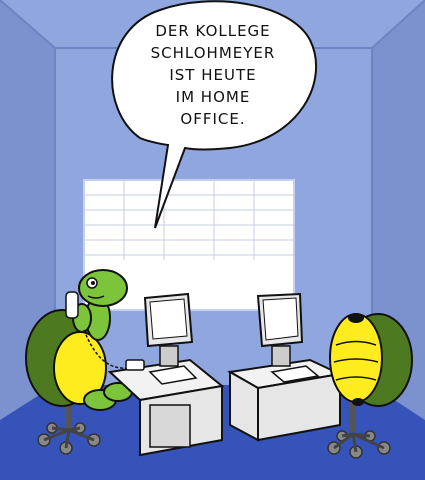  Describe the element at coordinates (213, 97) in the screenshot. I see `speech-line-4: IM HOME` at that location.